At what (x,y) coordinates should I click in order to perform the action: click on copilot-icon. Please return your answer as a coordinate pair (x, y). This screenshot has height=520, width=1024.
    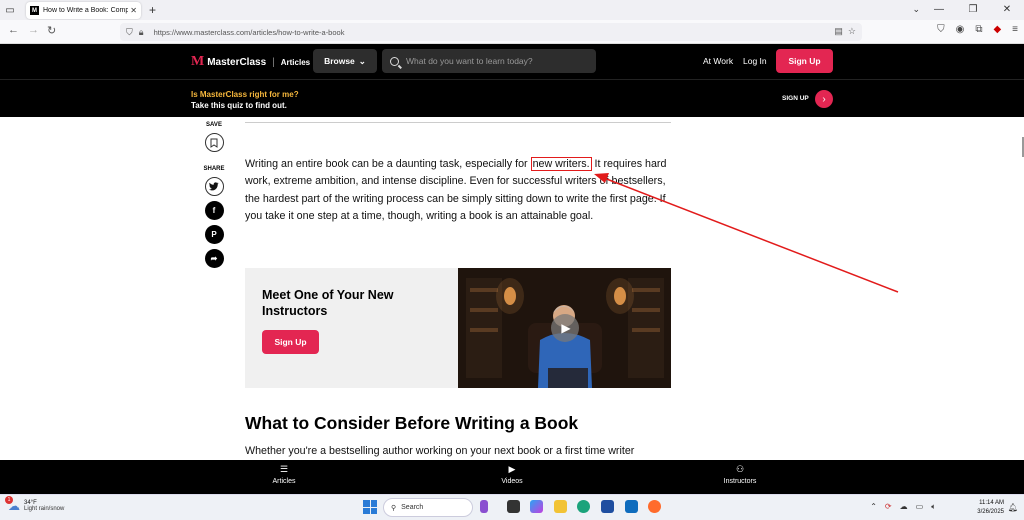
    Looking at the image, I should click on (536, 506).